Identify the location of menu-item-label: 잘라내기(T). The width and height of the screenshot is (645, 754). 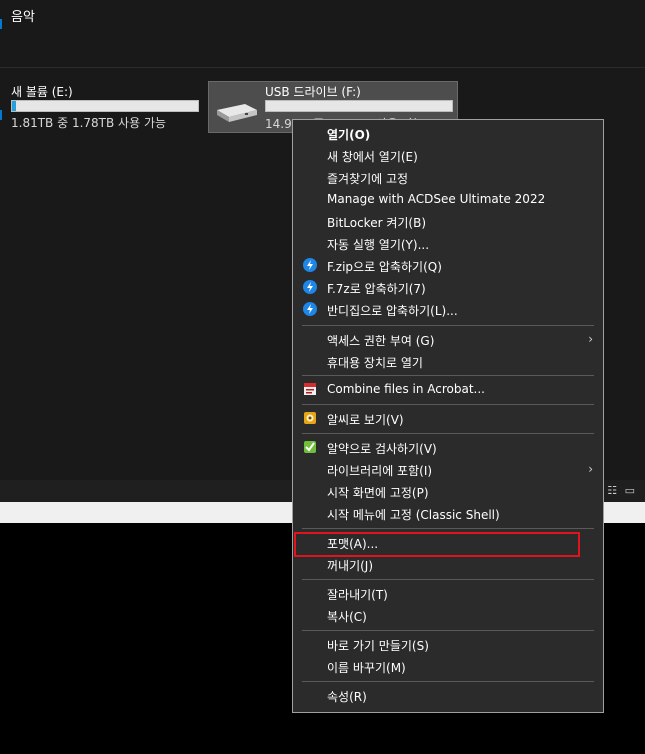
(357, 595).